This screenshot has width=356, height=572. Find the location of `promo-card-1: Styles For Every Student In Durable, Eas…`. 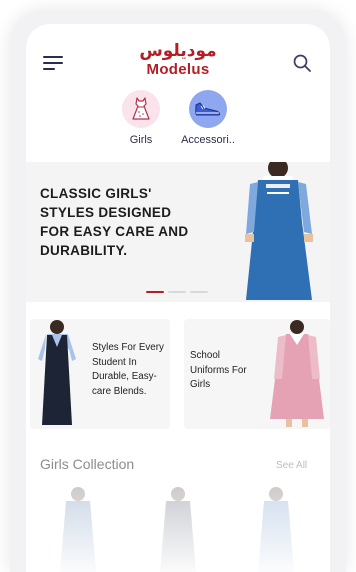

promo-card-1: Styles For Every Student In Durable, Eas… is located at coordinates (100, 374).